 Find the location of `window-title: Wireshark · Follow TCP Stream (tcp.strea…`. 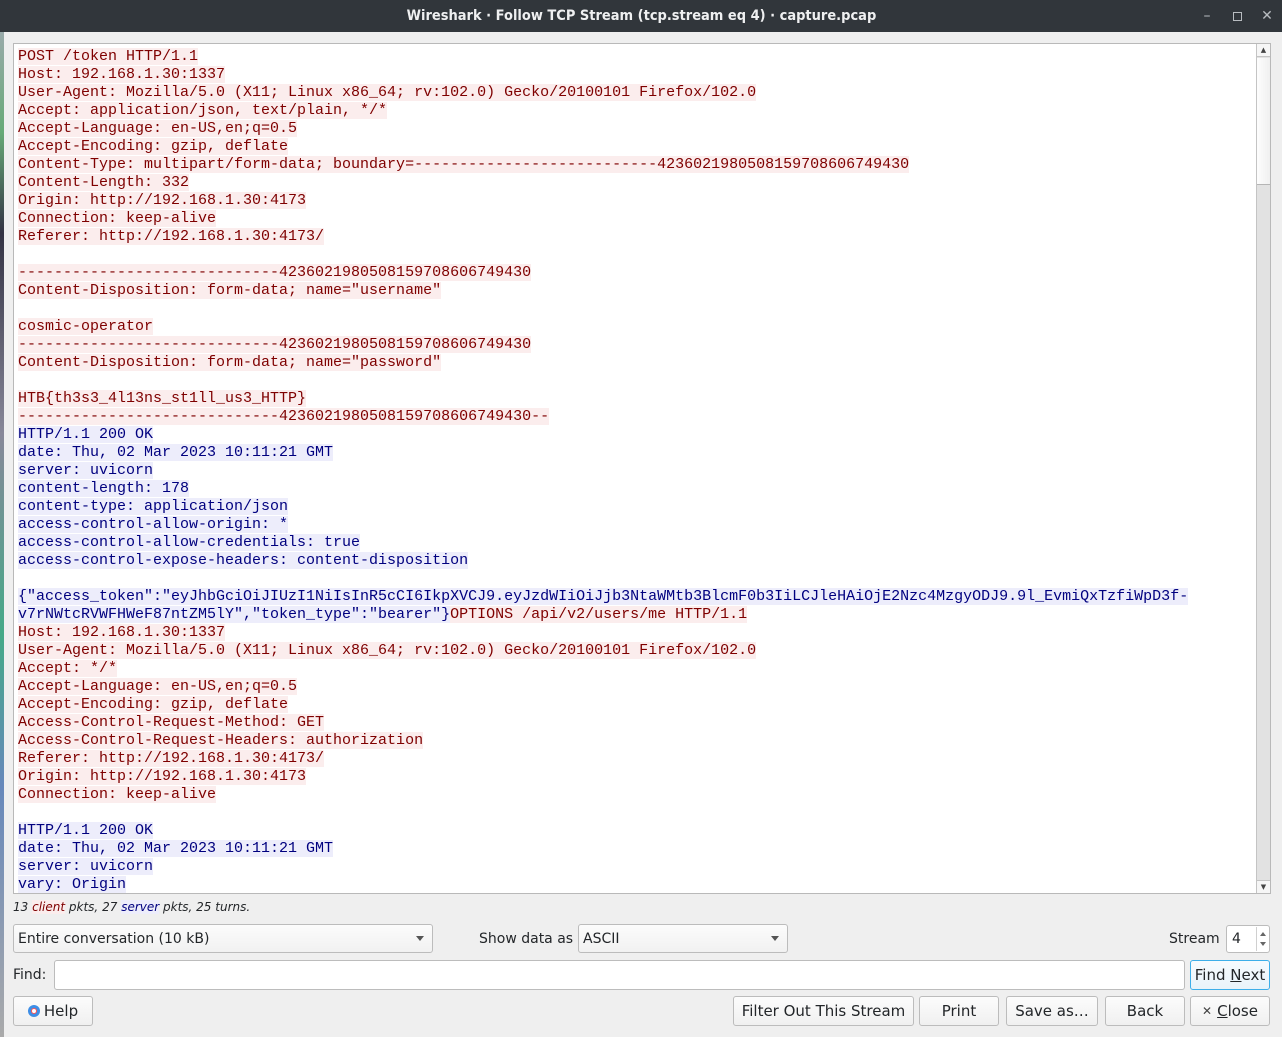

window-title: Wireshark · Follow TCP Stream (tcp.strea… is located at coordinates (641, 16).